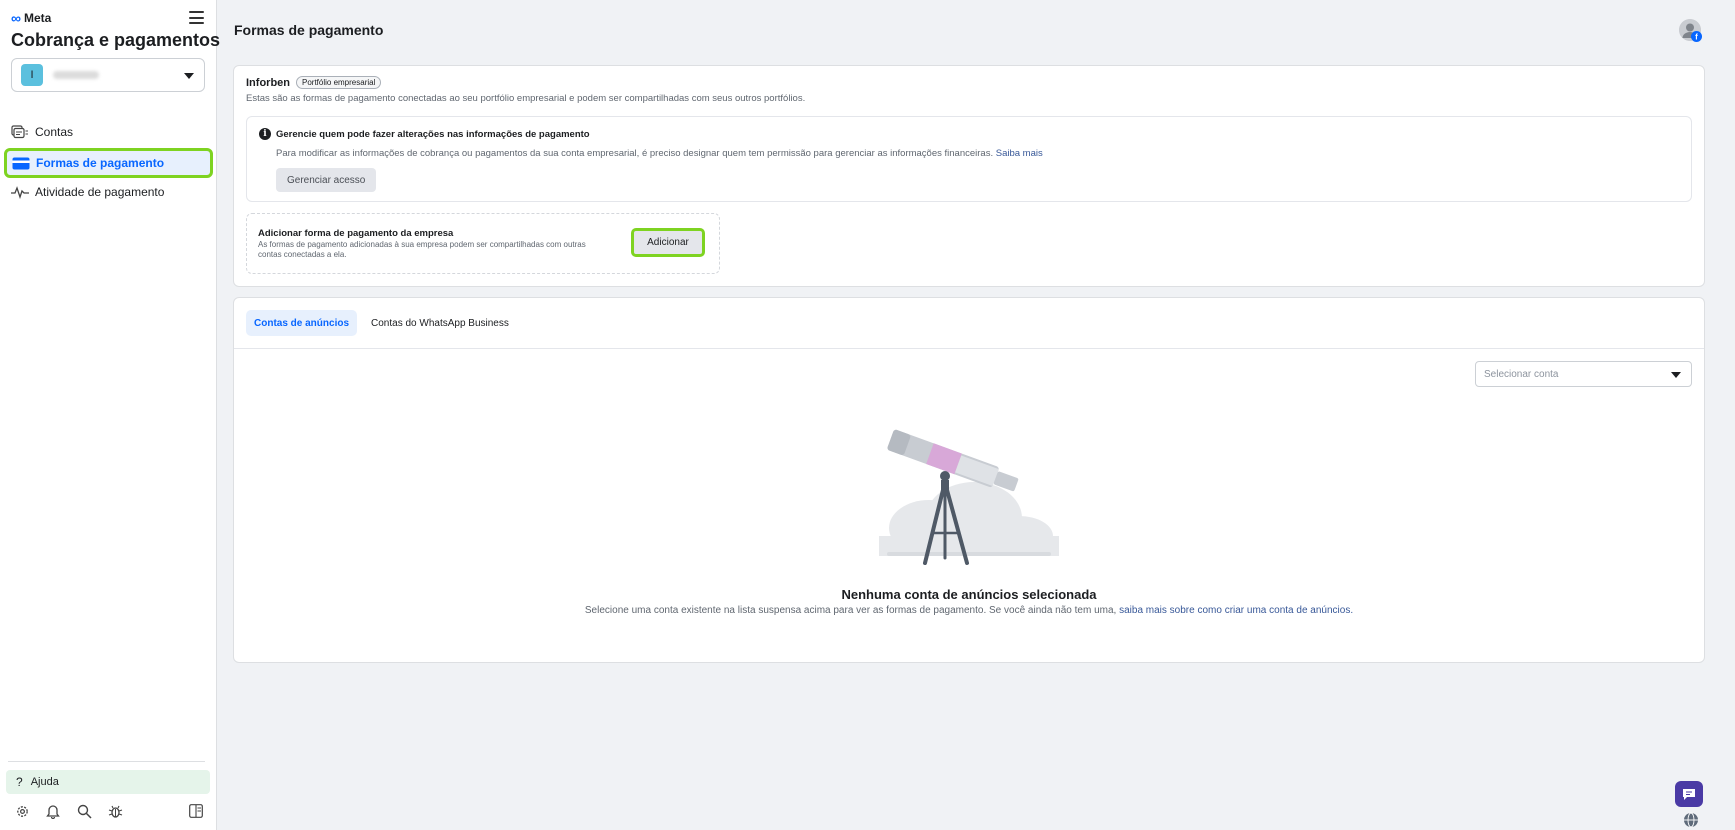  What do you see at coordinates (106, 761) in the screenshot?
I see `sidebar-divider` at bounding box center [106, 761].